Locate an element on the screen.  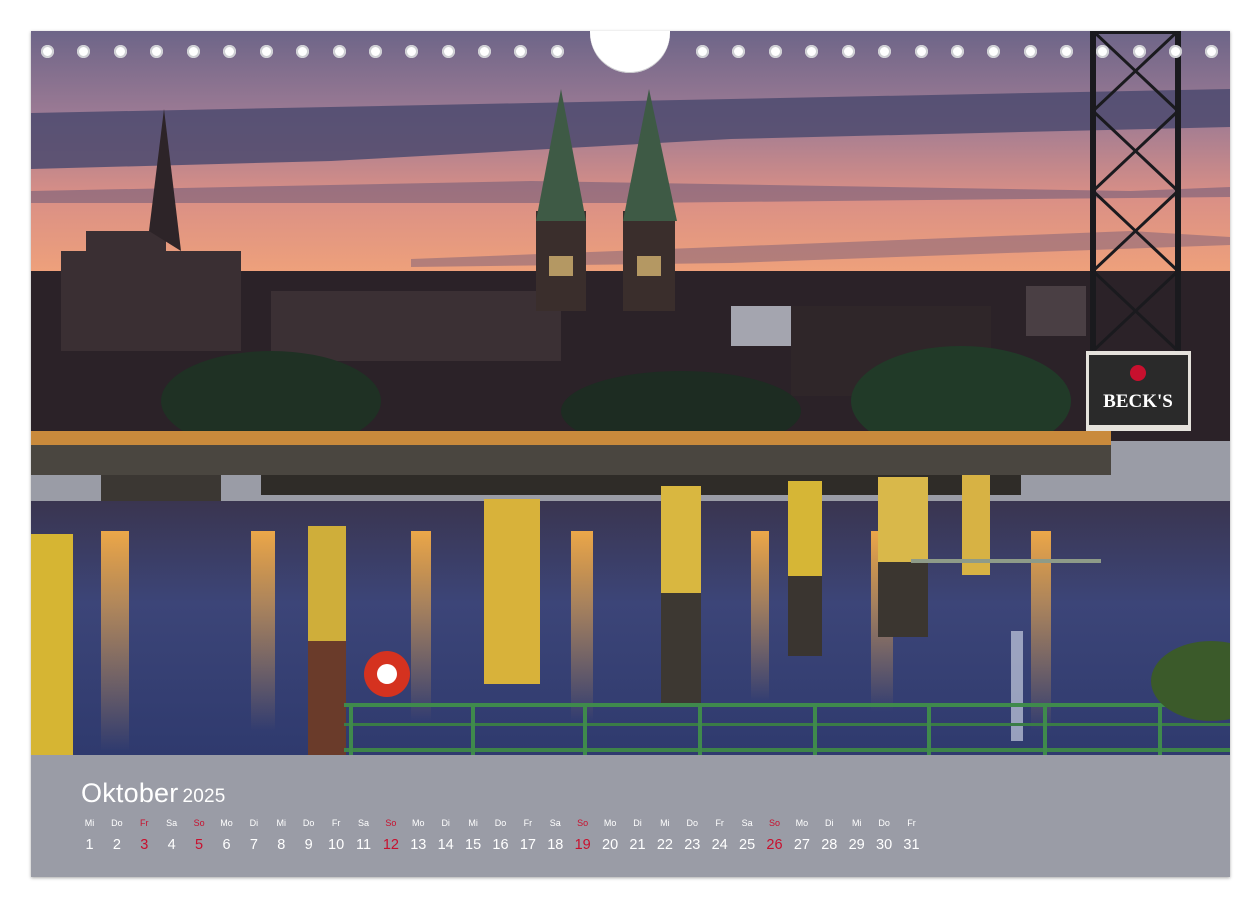
day-cell: Mi 22 is located at coordinates (664, 835).